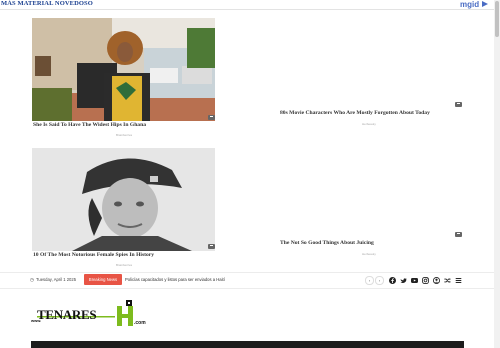 This screenshot has height=348, width=500. I want to click on instagram-icon, so click(425, 280).